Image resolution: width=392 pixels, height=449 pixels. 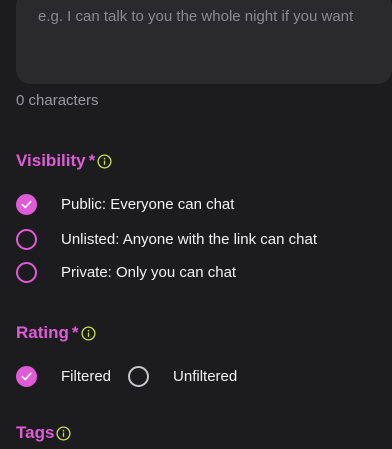 What do you see at coordinates (205, 376) in the screenshot?
I see `rating-unfiltered-label: Unfiltered` at bounding box center [205, 376].